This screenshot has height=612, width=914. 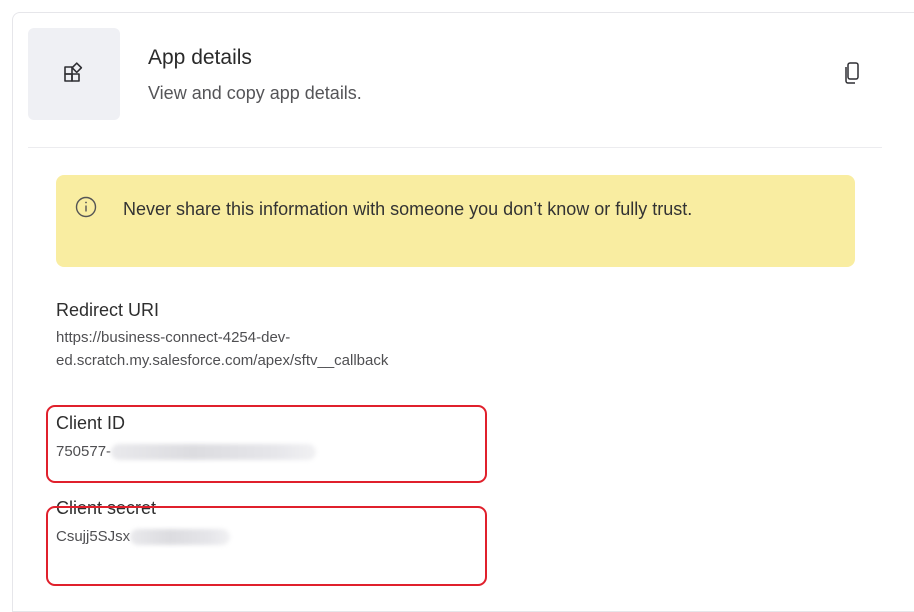 I want to click on app-icon-tile, so click(x=74, y=74).